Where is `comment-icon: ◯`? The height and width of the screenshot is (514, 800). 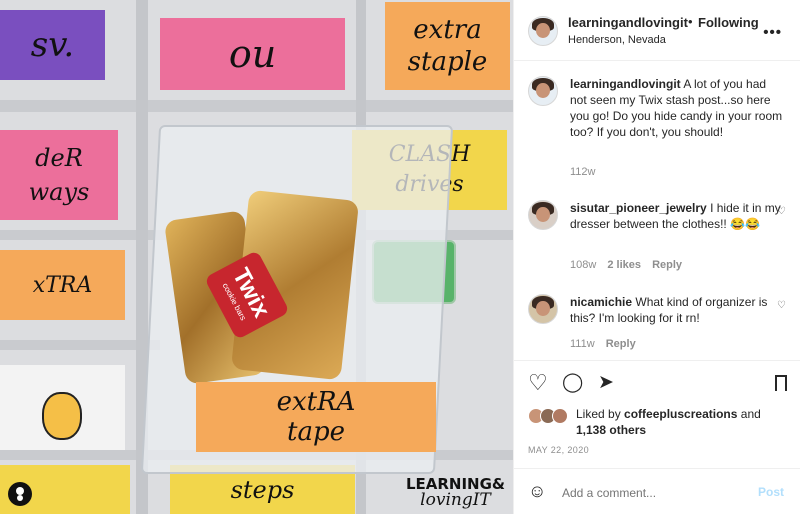 comment-icon: ◯ is located at coordinates (572, 383).